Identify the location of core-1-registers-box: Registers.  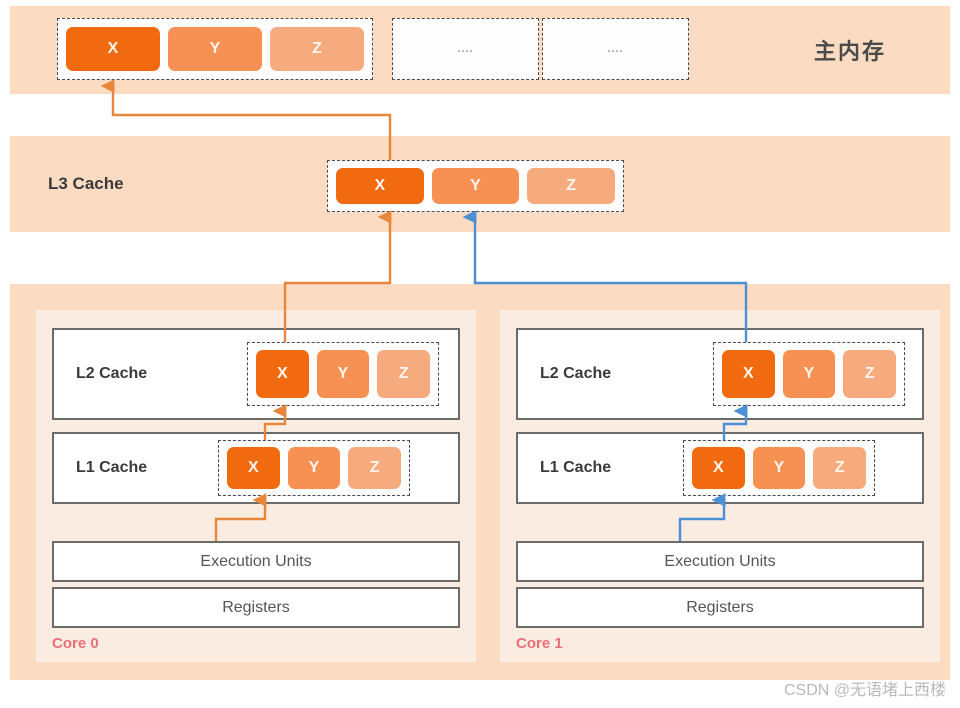
(720, 607).